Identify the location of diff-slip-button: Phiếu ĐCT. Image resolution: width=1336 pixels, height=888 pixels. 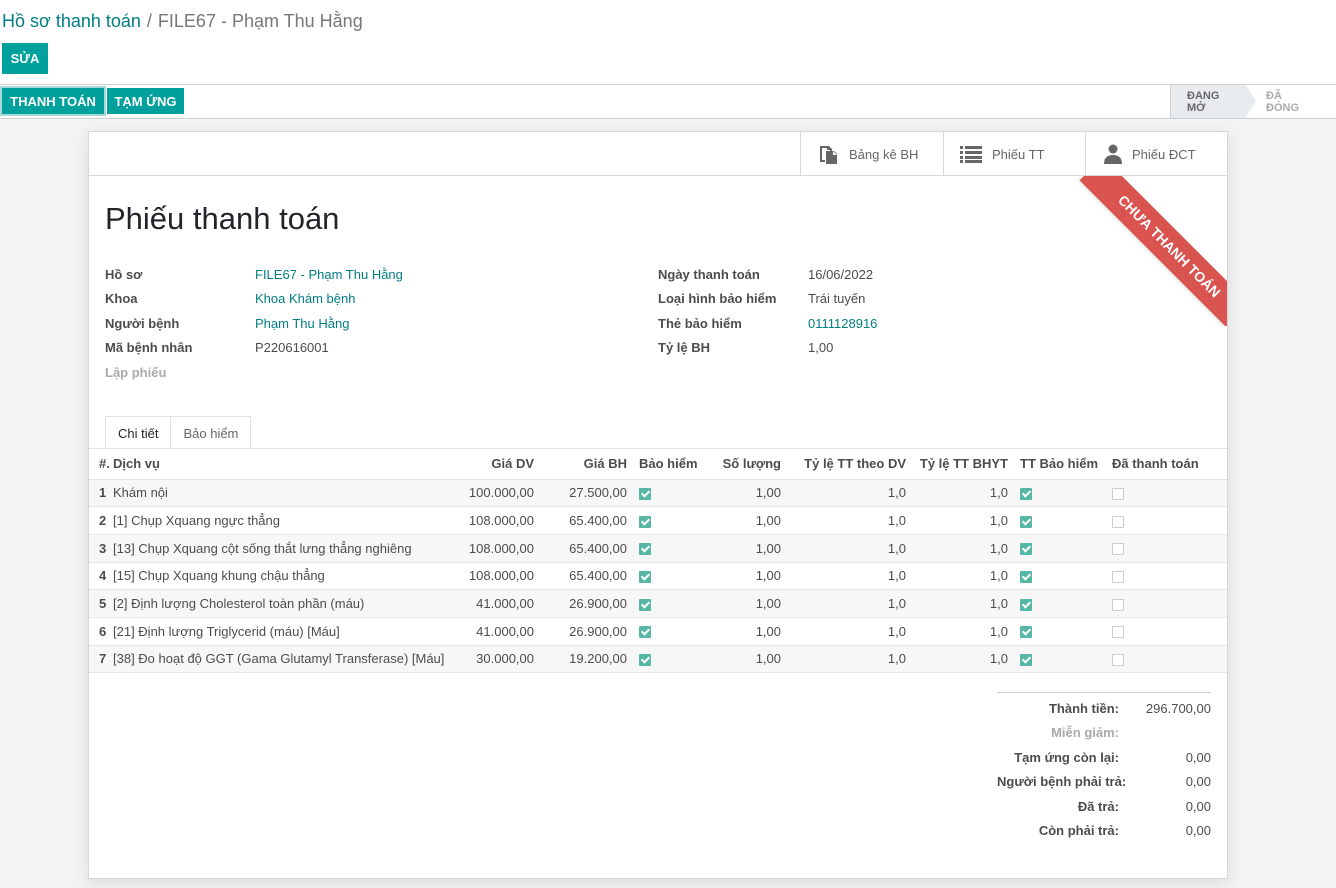
(1156, 154).